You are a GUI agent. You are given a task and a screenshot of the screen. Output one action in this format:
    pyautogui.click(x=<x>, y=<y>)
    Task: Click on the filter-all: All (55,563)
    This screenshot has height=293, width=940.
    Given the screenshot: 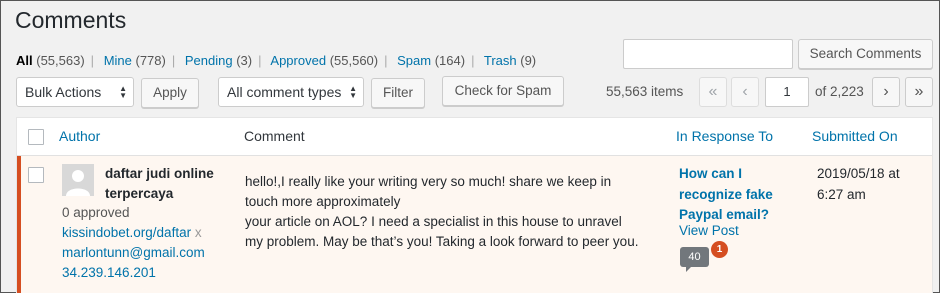 What is the action you would take?
    pyautogui.click(x=50, y=60)
    